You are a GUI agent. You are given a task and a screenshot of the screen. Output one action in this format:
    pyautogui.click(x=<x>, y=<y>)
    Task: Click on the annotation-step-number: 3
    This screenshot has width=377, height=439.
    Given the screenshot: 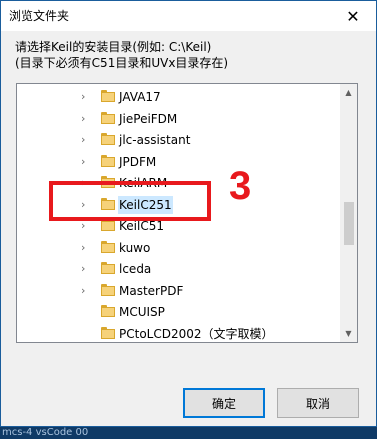 What is the action you would take?
    pyautogui.click(x=240, y=186)
    